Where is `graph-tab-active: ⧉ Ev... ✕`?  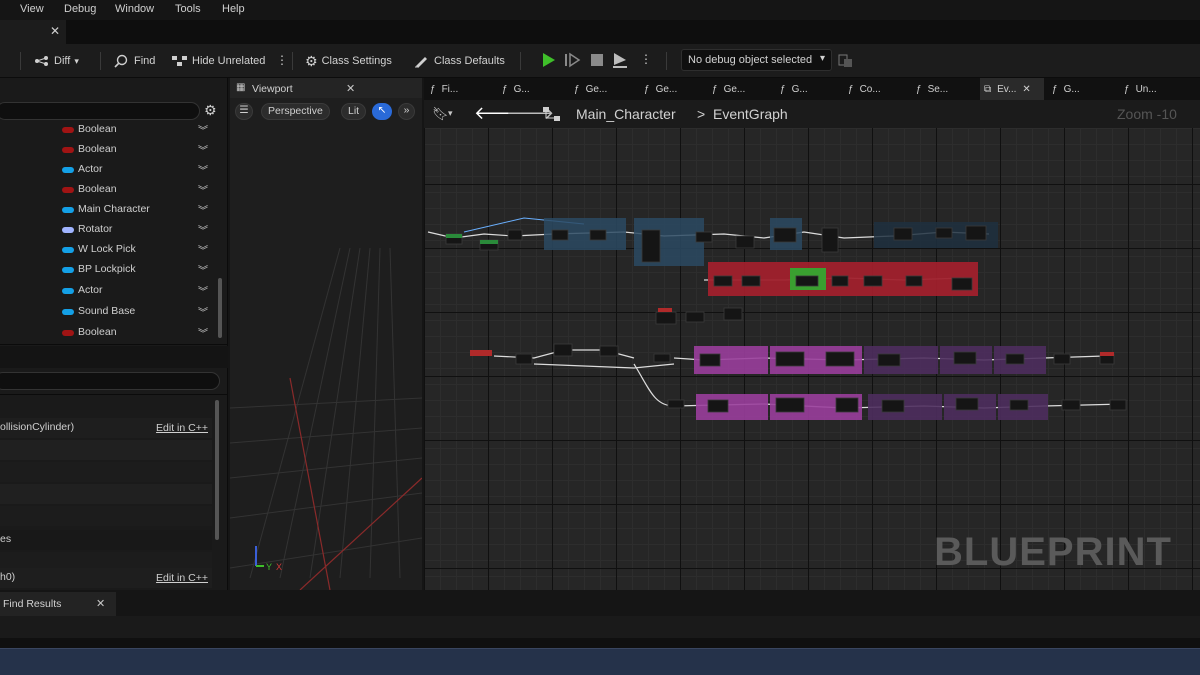 graph-tab-active: ⧉ Ev... ✕ is located at coordinates (1012, 89).